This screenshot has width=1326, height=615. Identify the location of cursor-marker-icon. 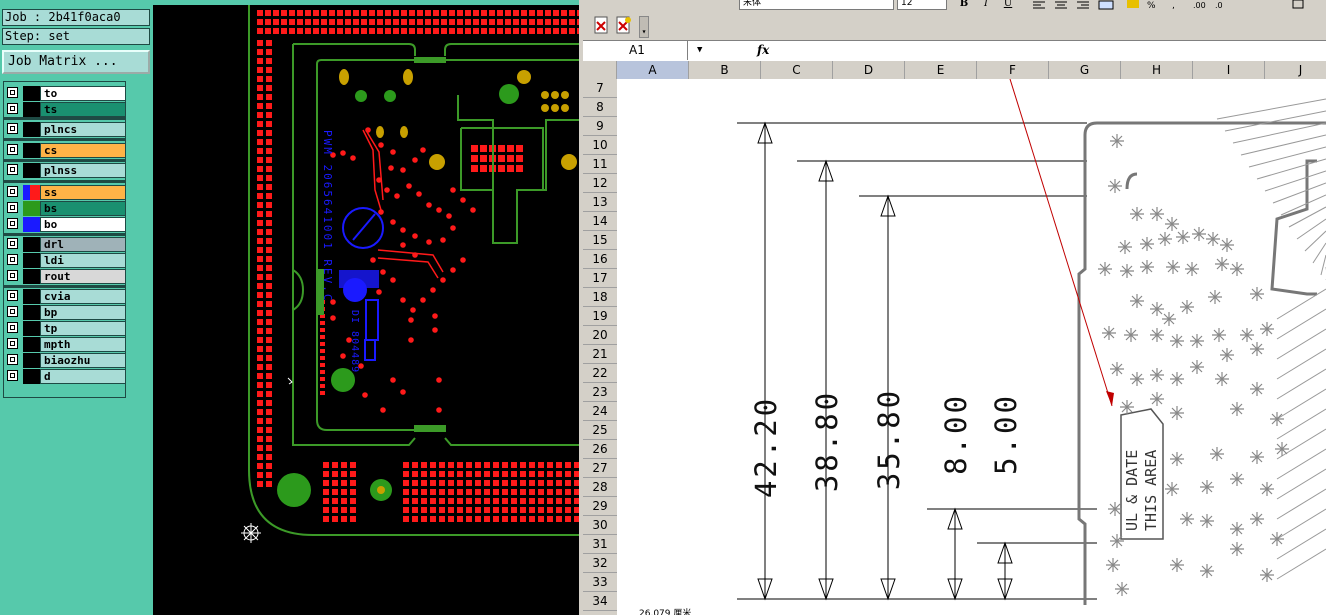
(290, 381).